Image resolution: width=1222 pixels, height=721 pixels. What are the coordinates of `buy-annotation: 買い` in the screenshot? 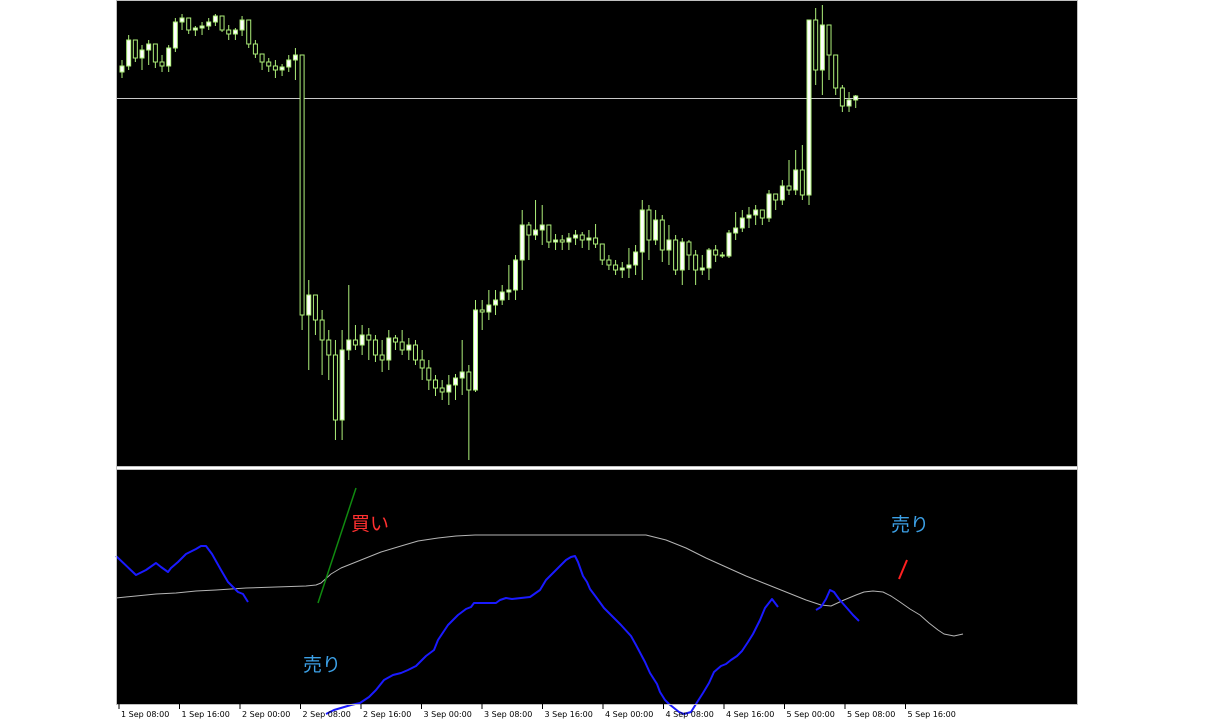 It's located at (370, 524).